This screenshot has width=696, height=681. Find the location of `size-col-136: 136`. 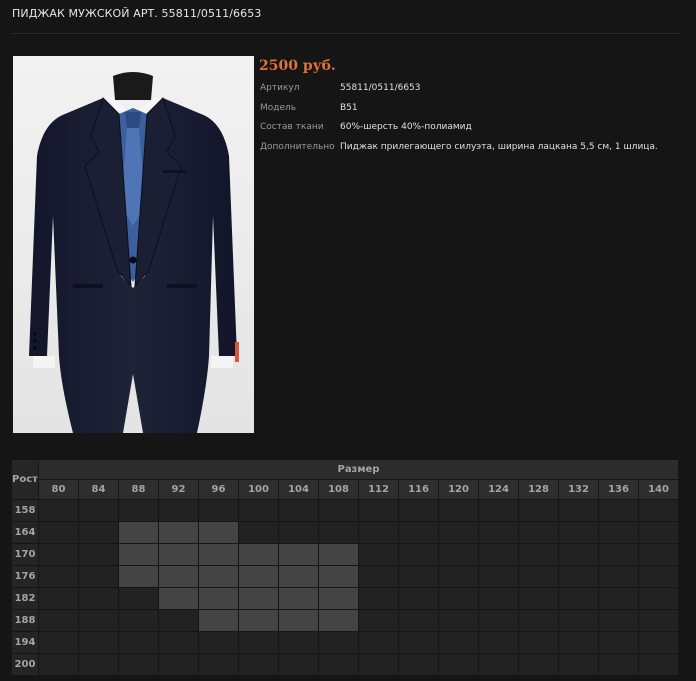

size-col-136: 136 is located at coordinates (618, 489).